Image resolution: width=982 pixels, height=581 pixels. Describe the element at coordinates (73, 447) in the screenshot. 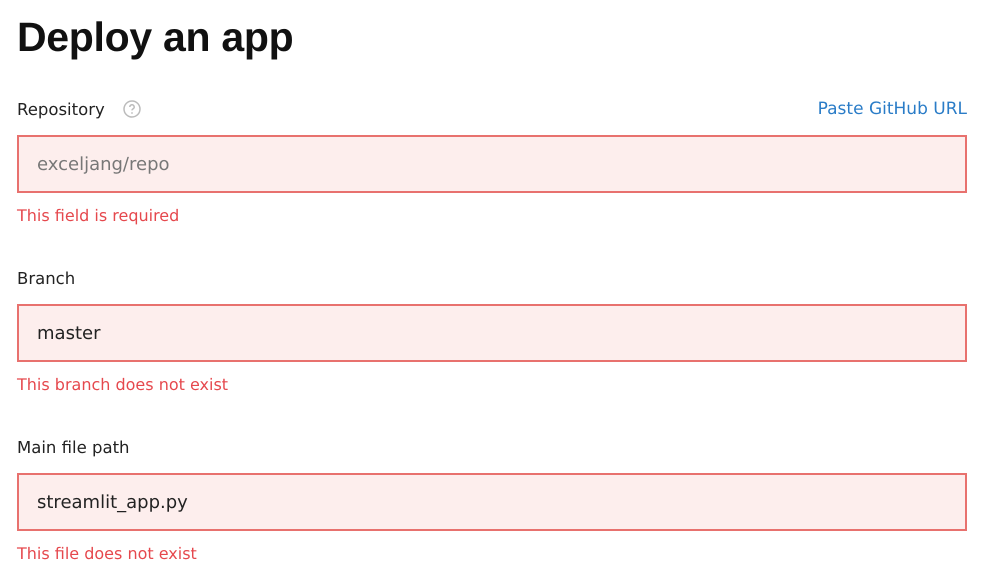

I see `field-label: Main file path` at that location.